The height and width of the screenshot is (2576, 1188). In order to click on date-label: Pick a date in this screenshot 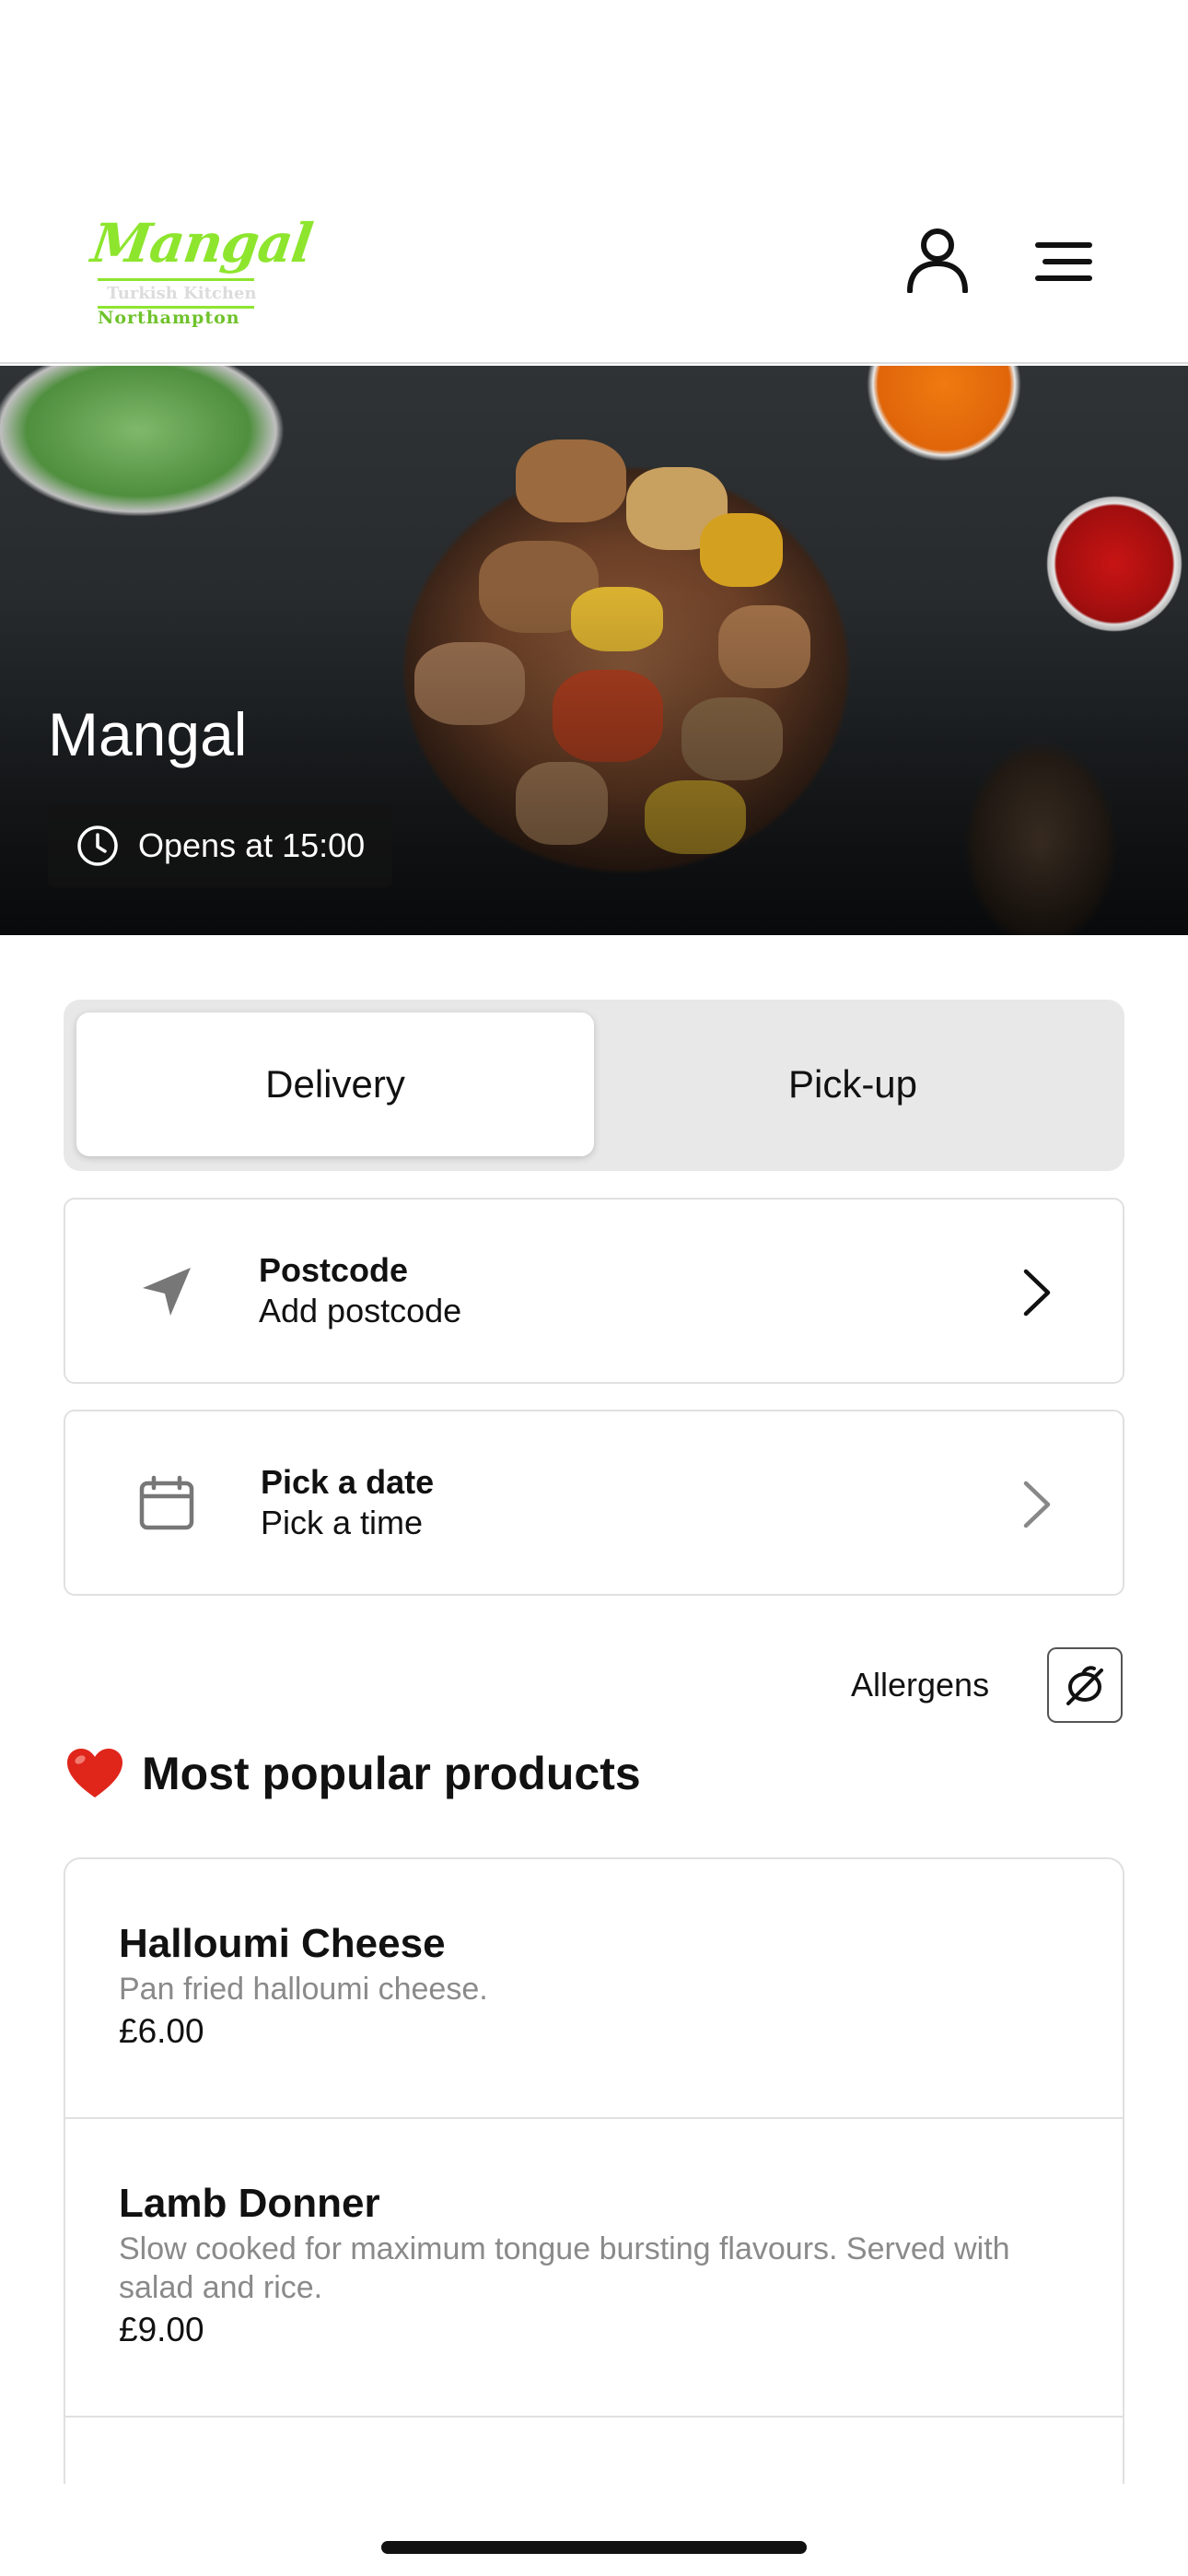, I will do `click(348, 1482)`.